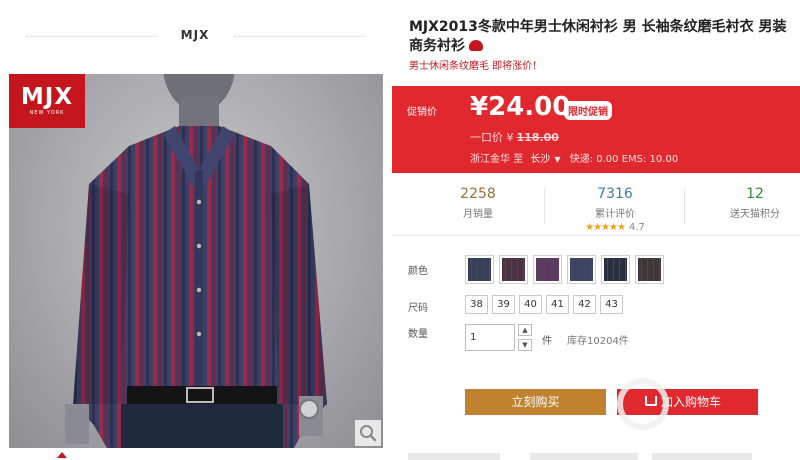 The image size is (800, 460). I want to click on destination-select: 长沙, so click(540, 159).